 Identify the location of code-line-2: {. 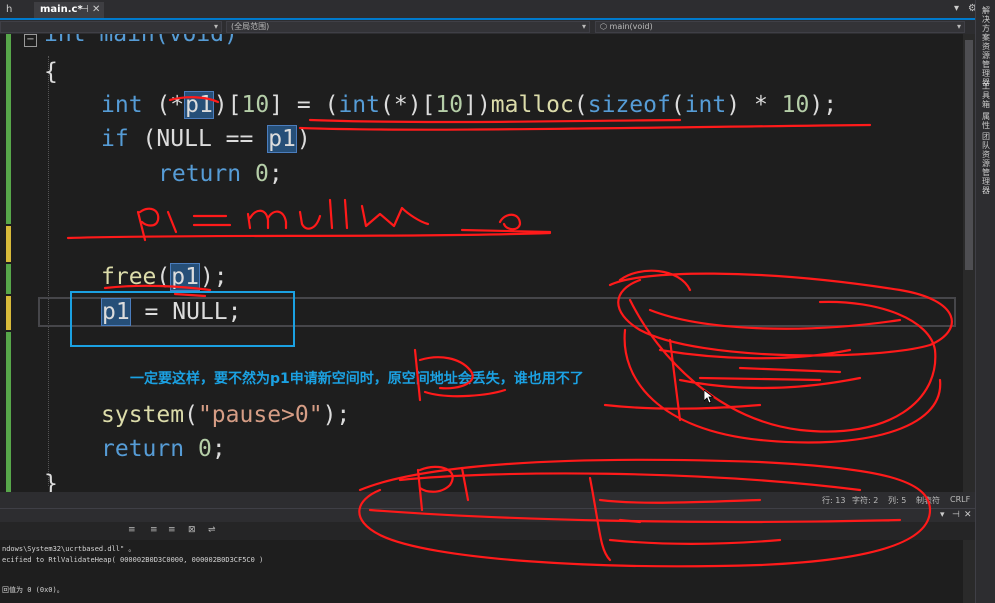
(51, 72).